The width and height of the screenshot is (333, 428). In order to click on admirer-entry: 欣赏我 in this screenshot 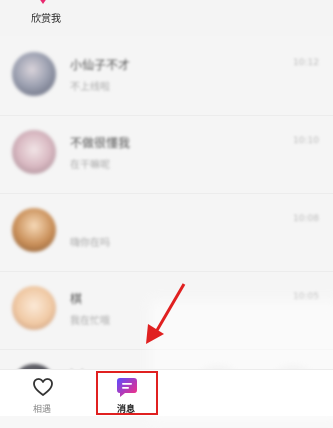, I will do `click(46, 15)`.